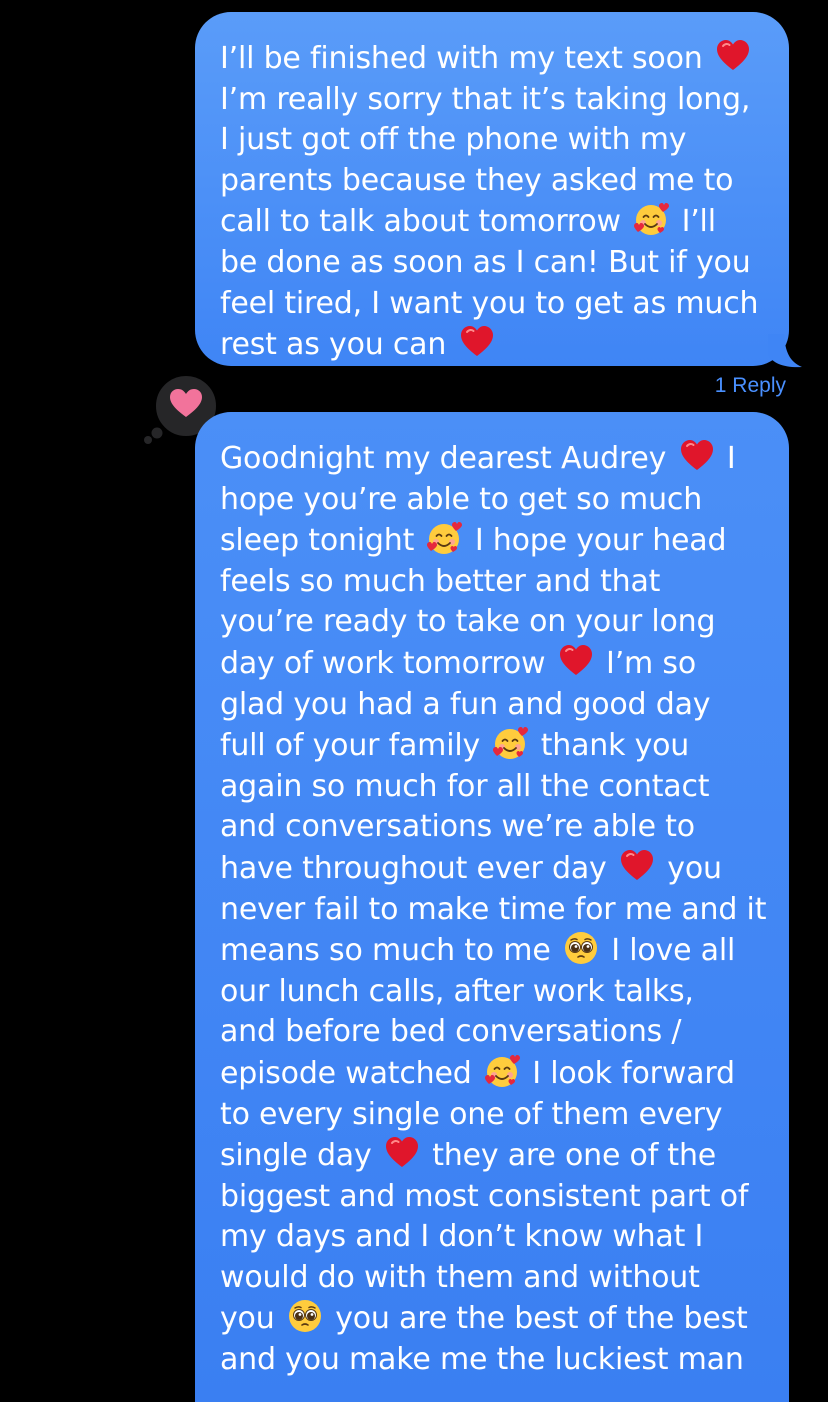 Image resolution: width=828 pixels, height=1402 pixels. I want to click on message-line: would do with them and without, so click(491, 1278).